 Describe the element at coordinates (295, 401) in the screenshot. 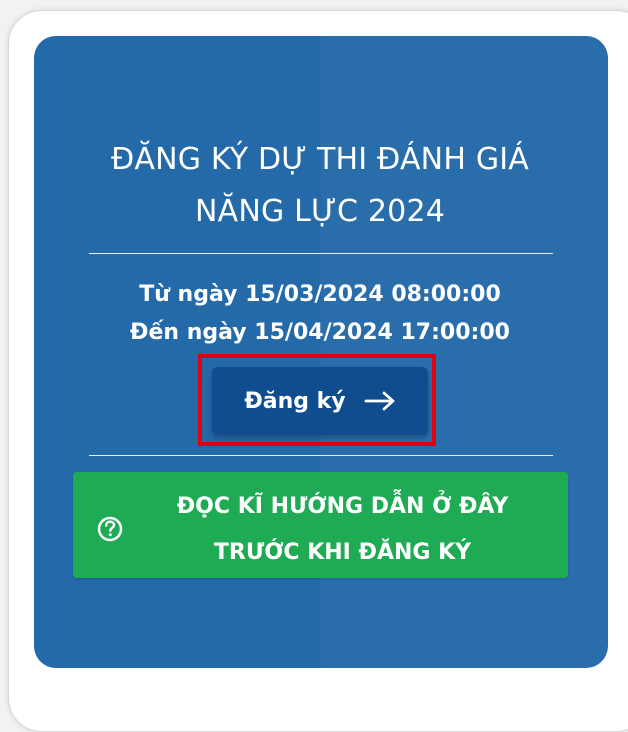

I see `register-button-label: Đăng ký` at that location.